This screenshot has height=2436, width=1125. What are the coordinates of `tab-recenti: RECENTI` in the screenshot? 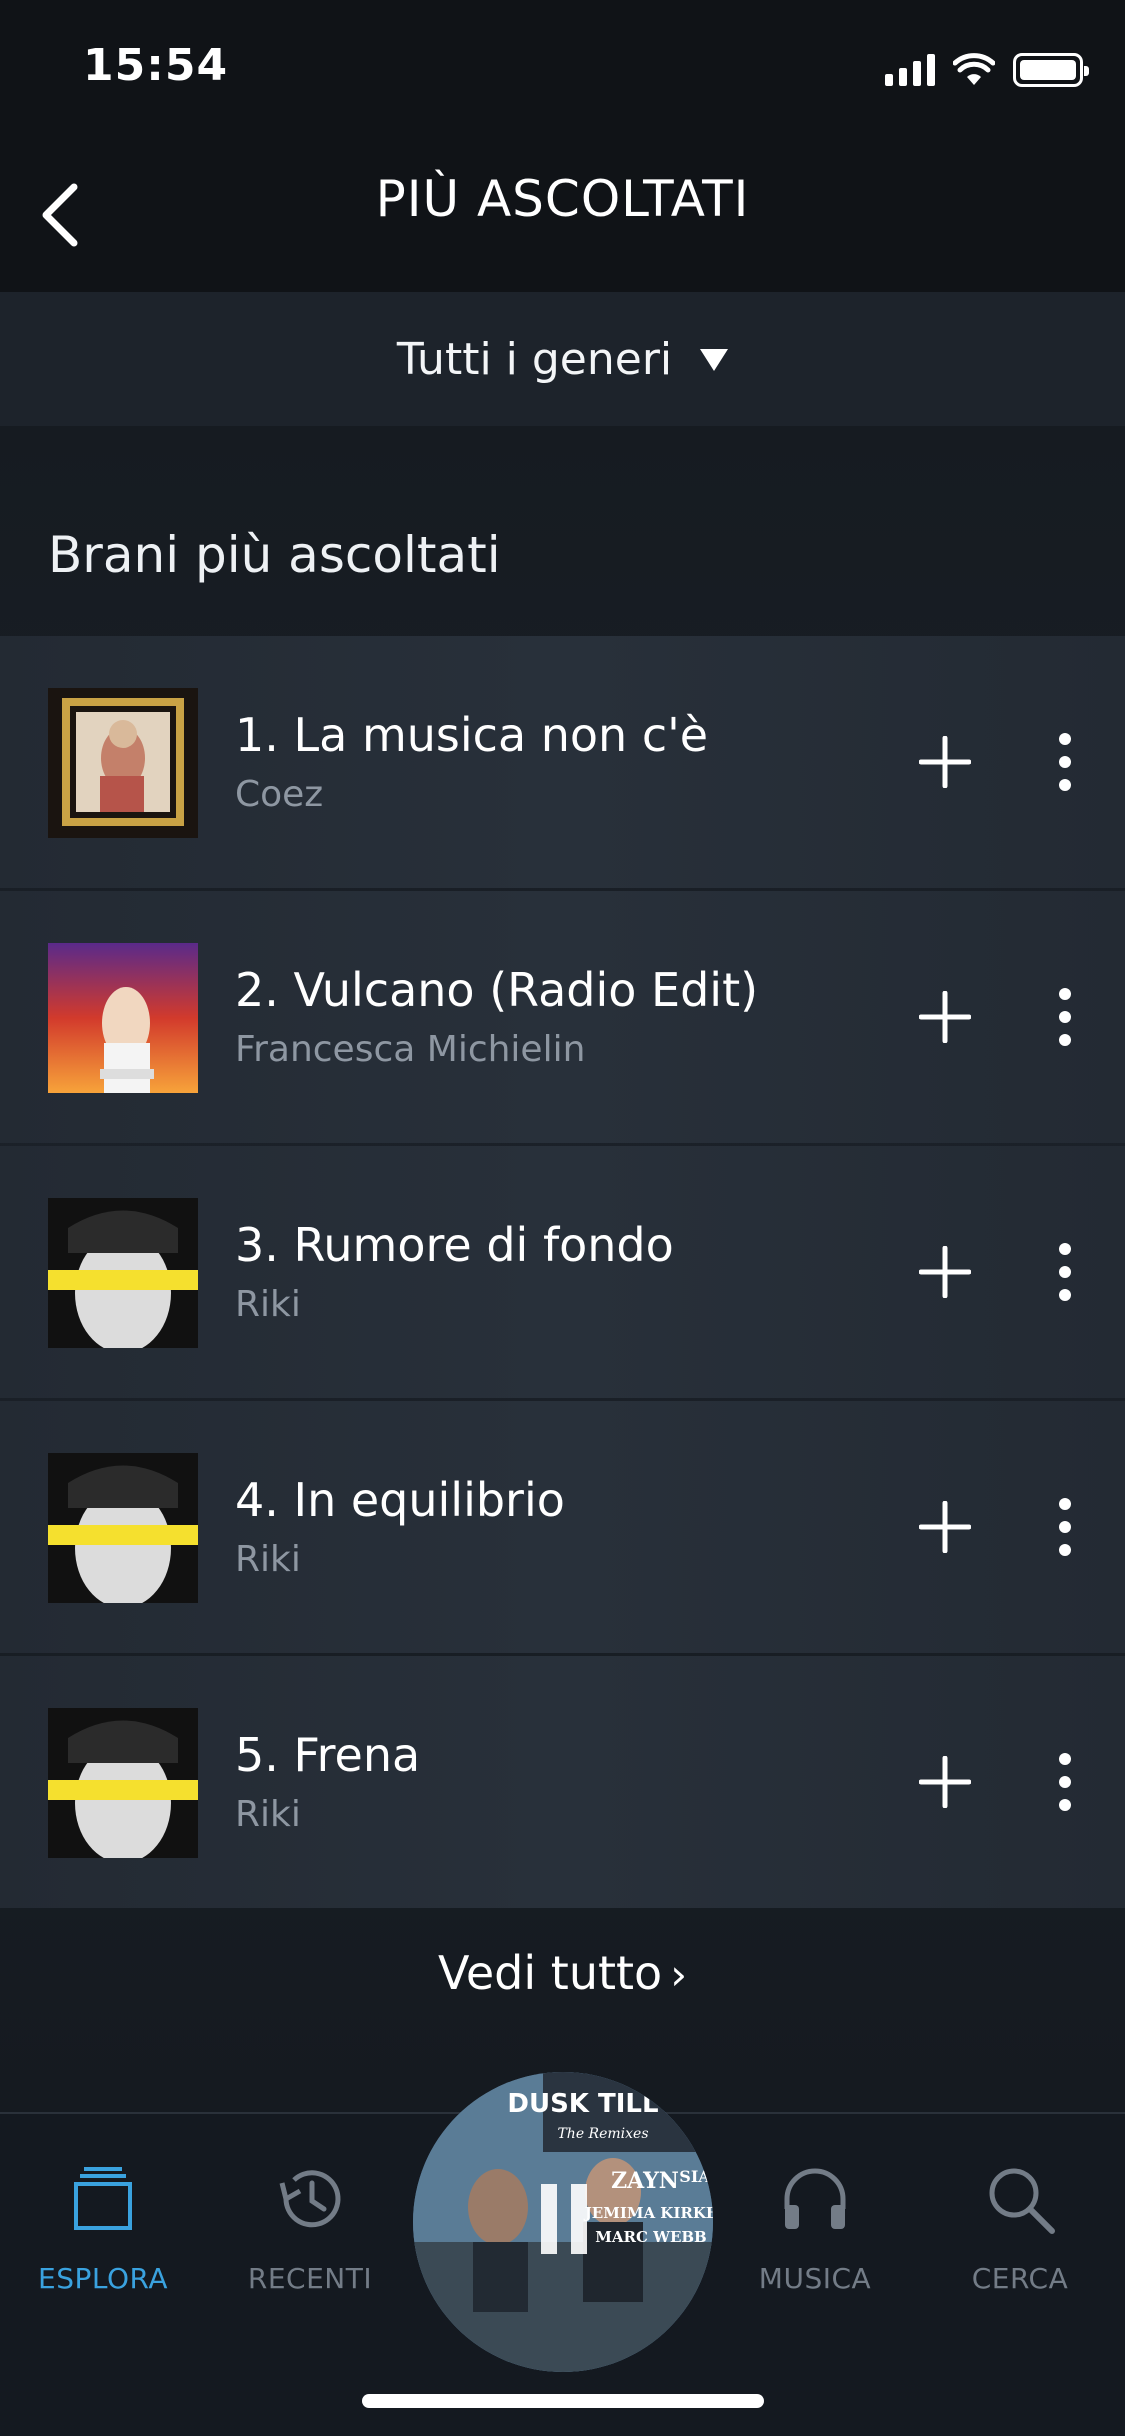 It's located at (310, 2224).